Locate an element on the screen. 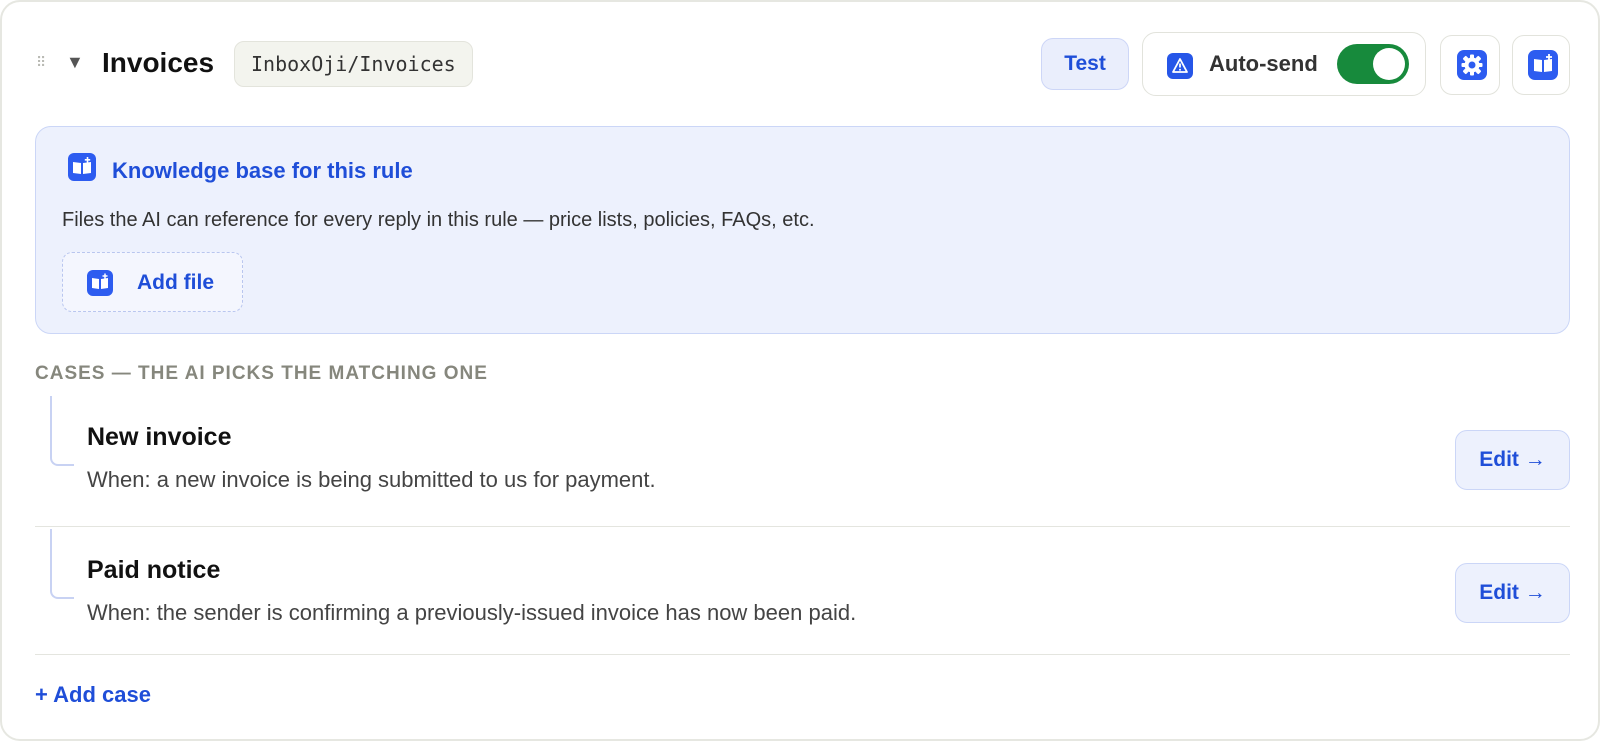 This screenshot has width=1600, height=741. autosend-label: Auto-send is located at coordinates (1263, 63).